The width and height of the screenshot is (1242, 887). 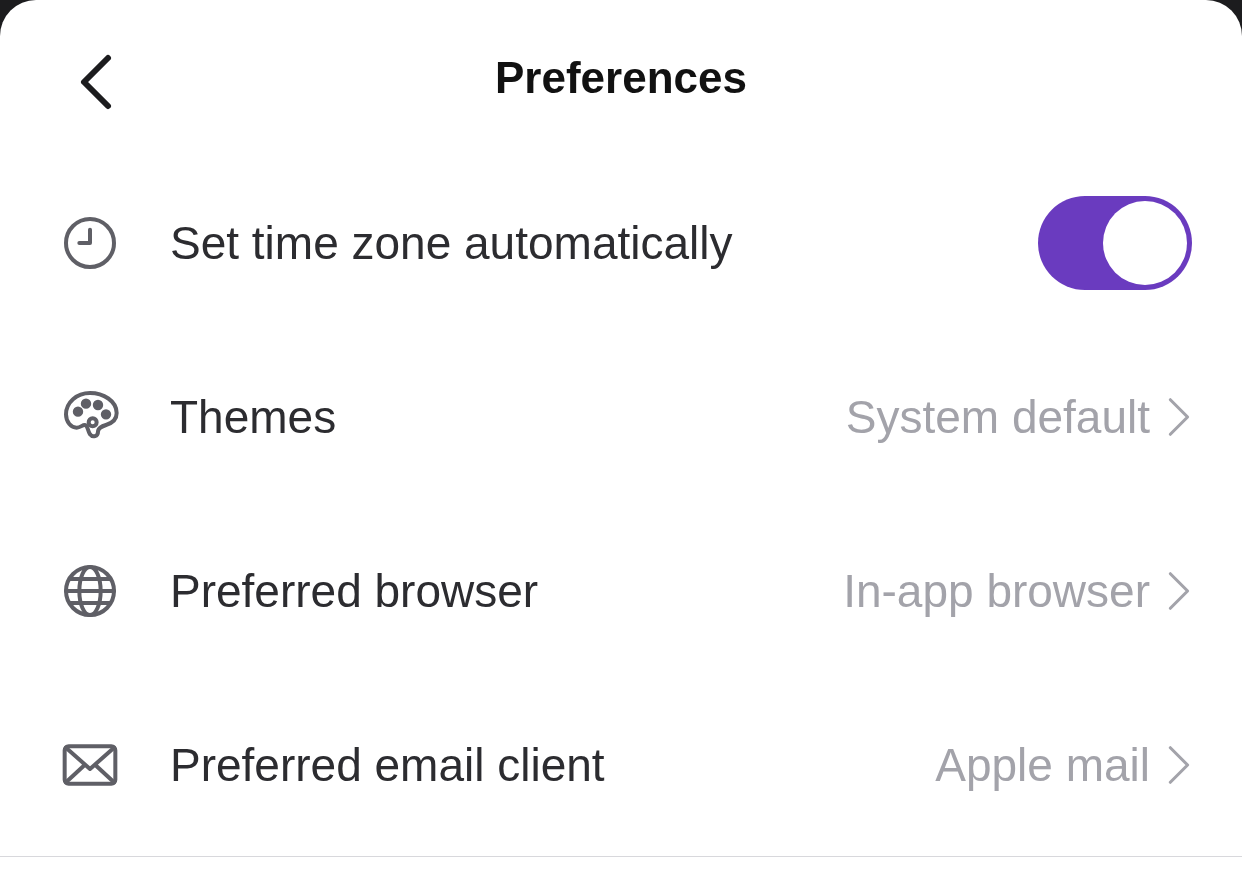 I want to click on row-value: System default, so click(x=997, y=417).